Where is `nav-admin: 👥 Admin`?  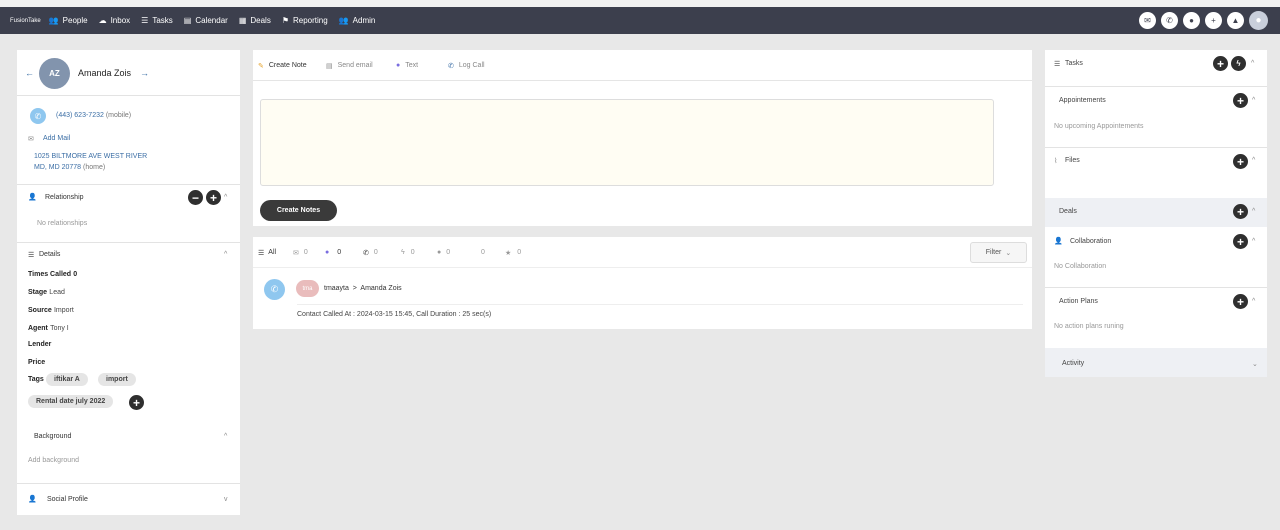
nav-admin: 👥 Admin is located at coordinates (357, 20).